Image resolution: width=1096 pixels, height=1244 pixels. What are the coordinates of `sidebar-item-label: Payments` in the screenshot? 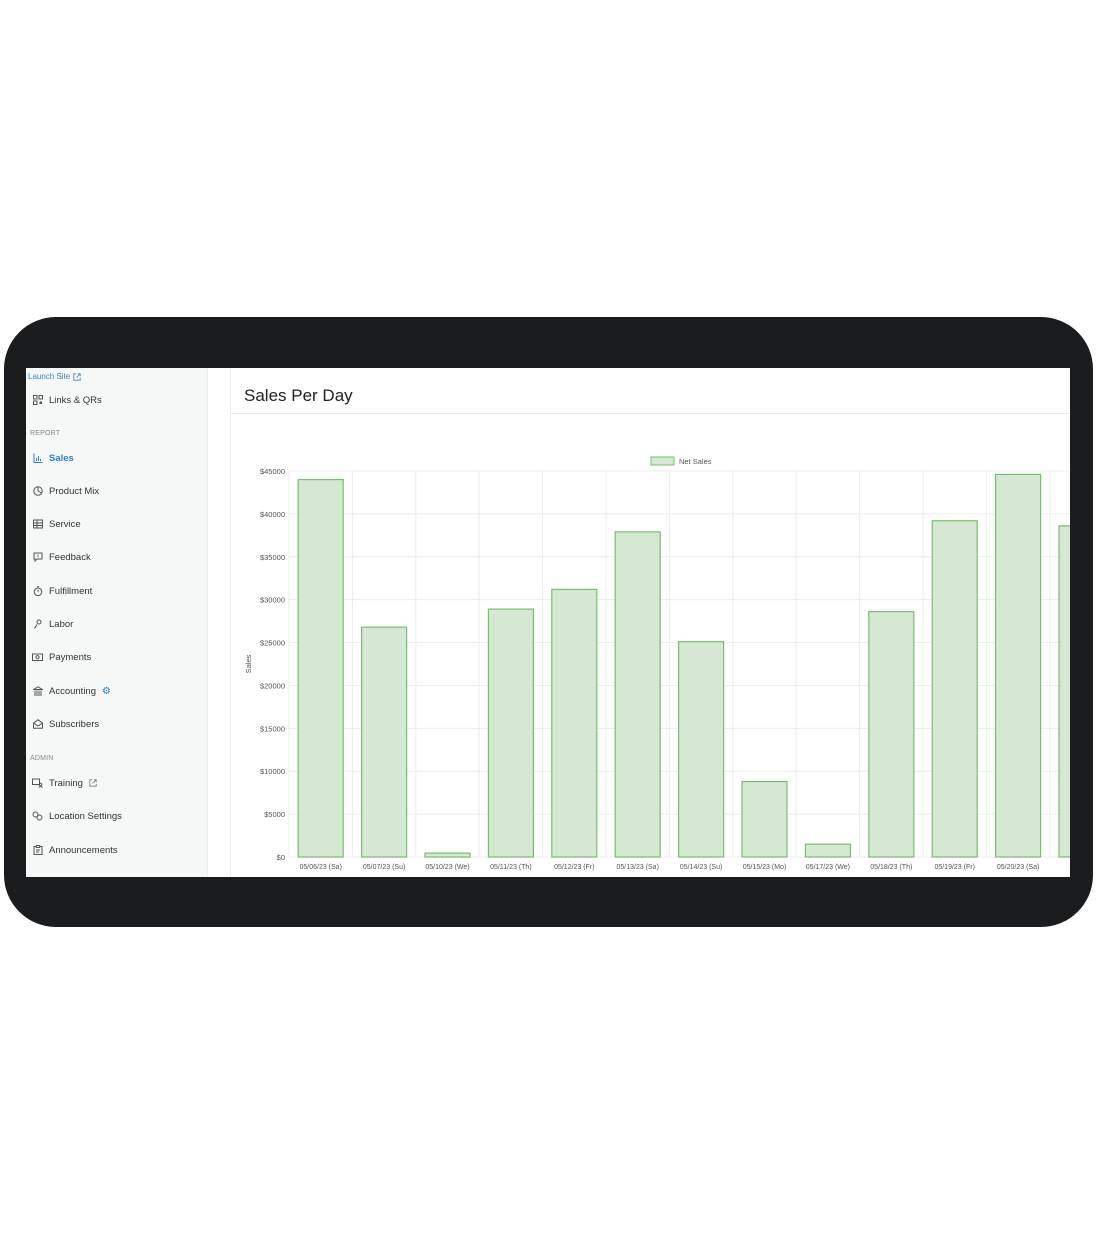 It's located at (70, 657).